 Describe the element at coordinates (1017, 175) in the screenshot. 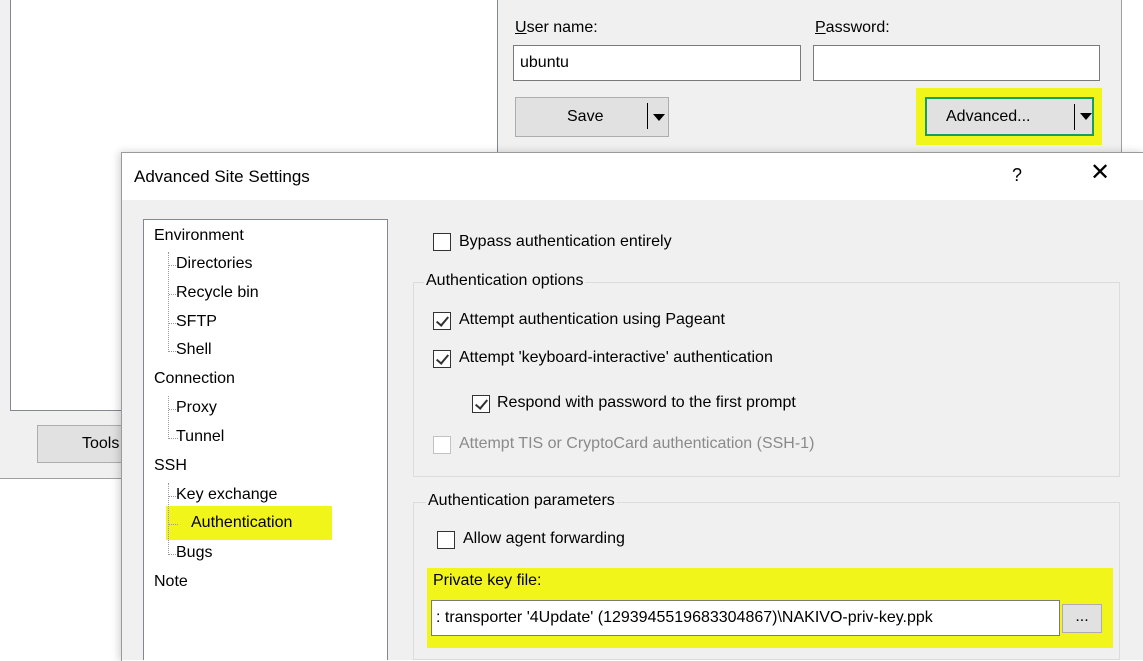

I see `help-button: ?` at that location.